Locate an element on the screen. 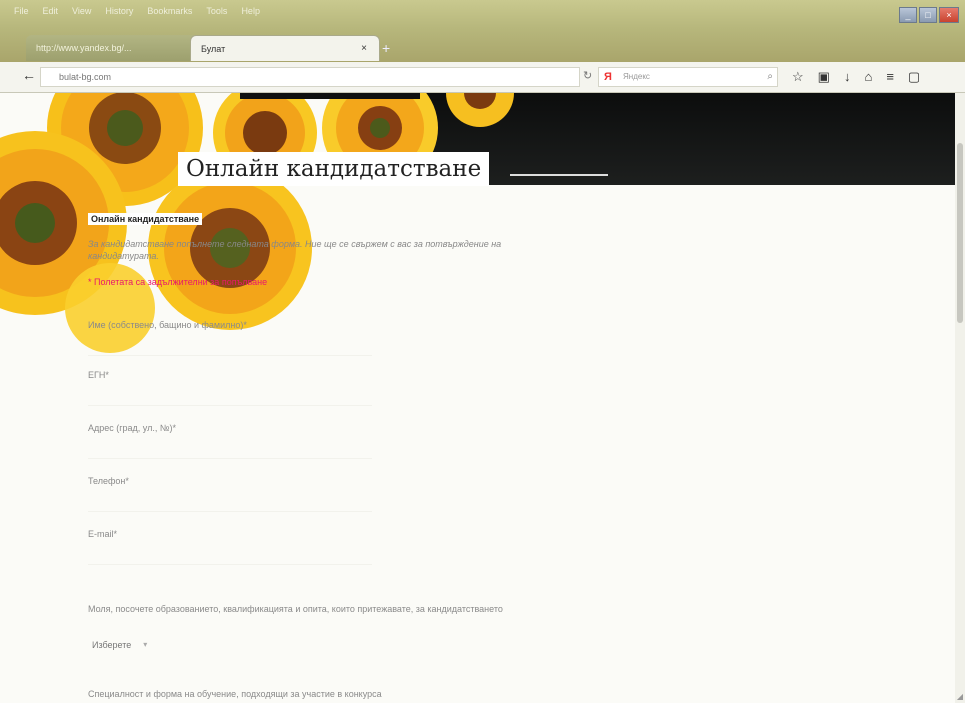 This screenshot has height=703, width=965. email-field is located at coordinates (230, 555).